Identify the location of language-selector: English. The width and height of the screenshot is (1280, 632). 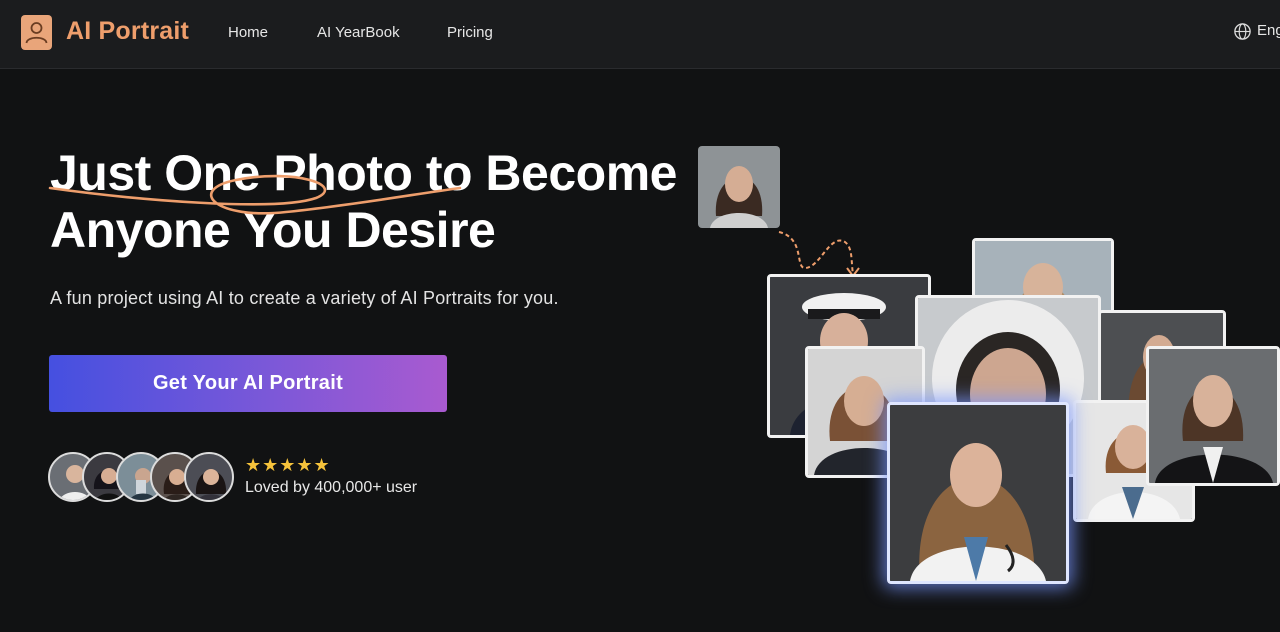
(1268, 30).